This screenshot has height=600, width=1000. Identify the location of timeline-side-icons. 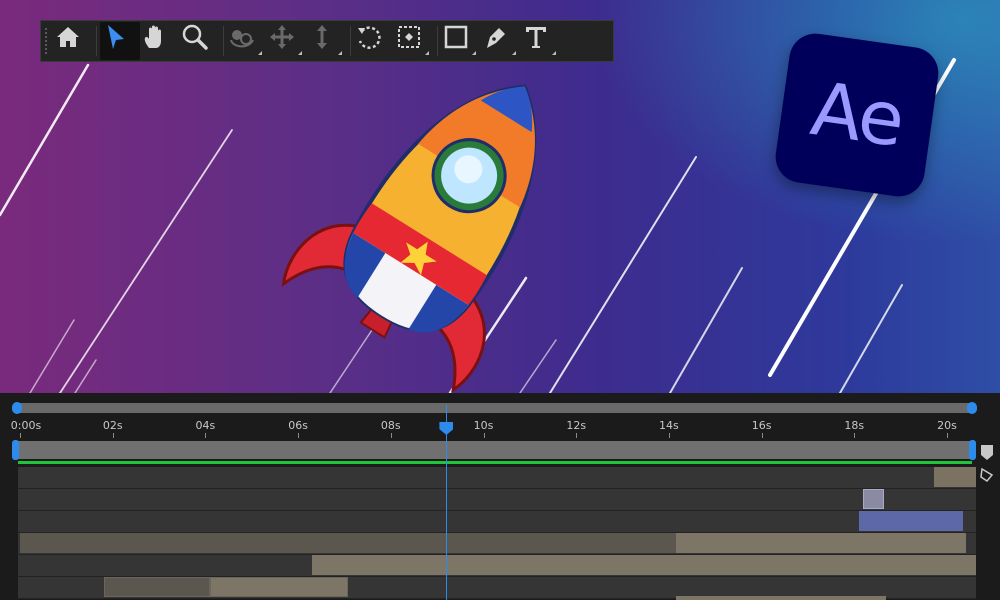
(987, 467).